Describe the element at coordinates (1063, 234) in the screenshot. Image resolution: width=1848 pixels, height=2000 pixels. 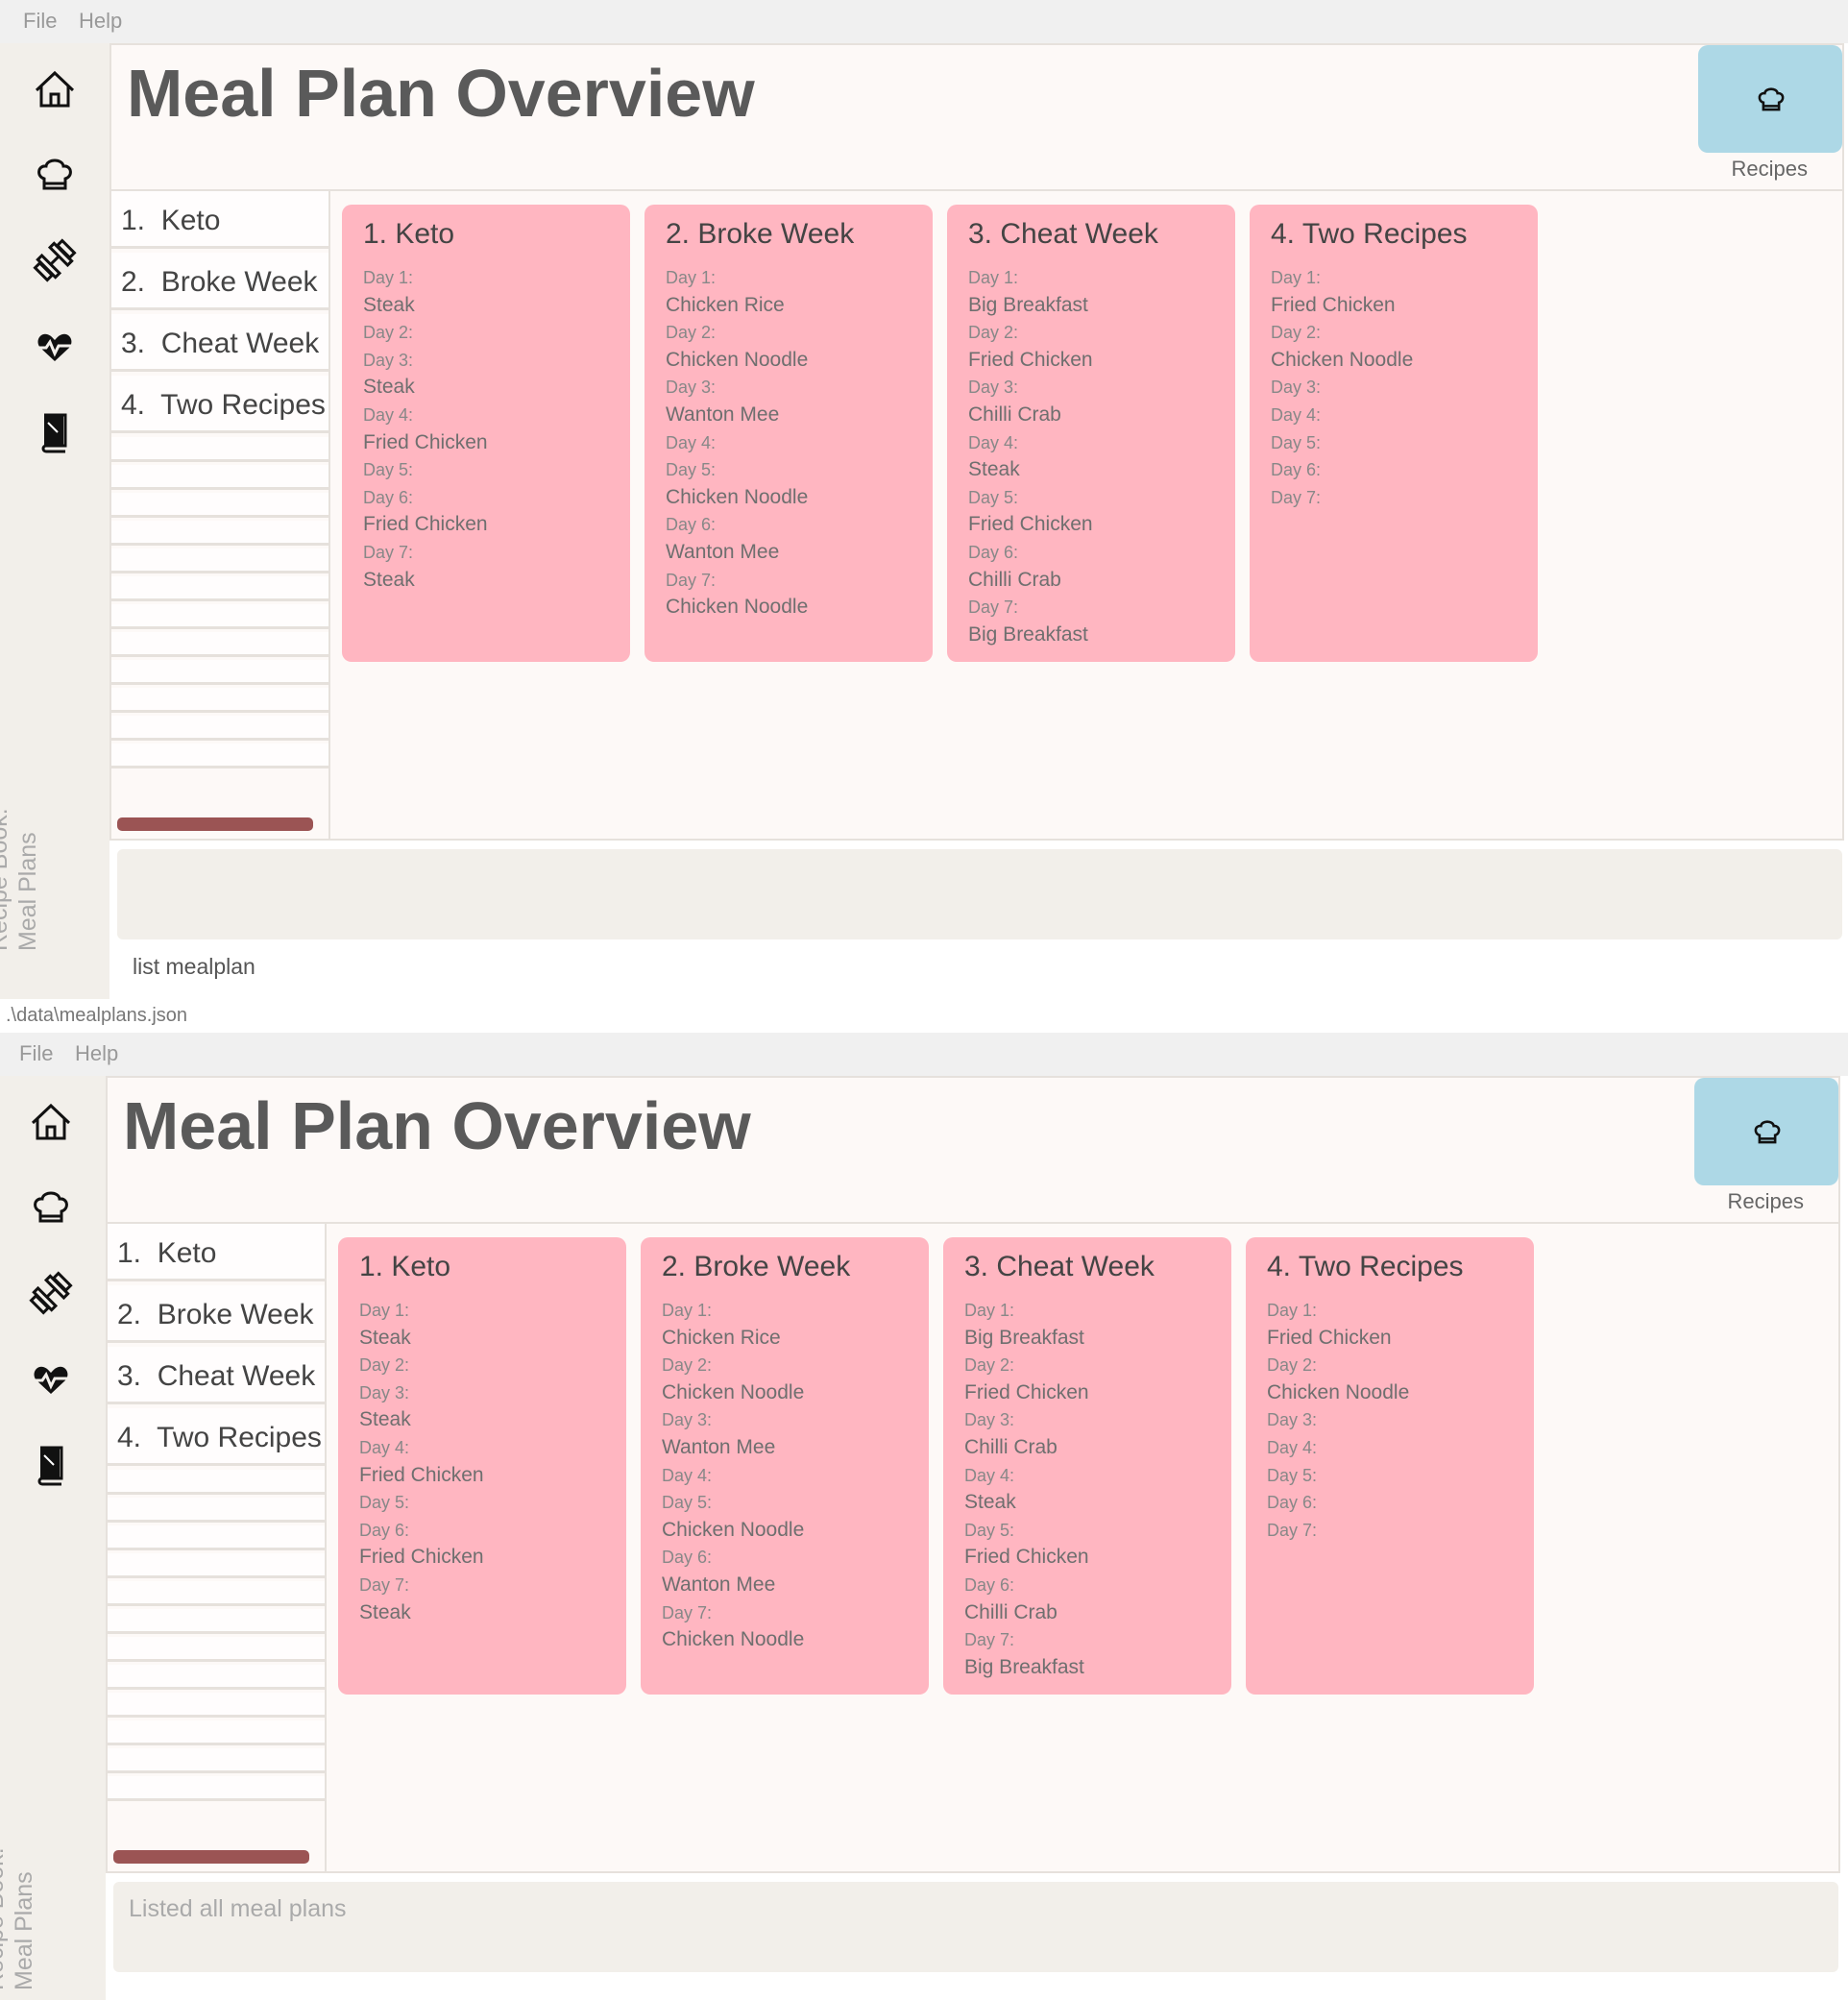
I see `card-title: 3. Cheat Week` at that location.